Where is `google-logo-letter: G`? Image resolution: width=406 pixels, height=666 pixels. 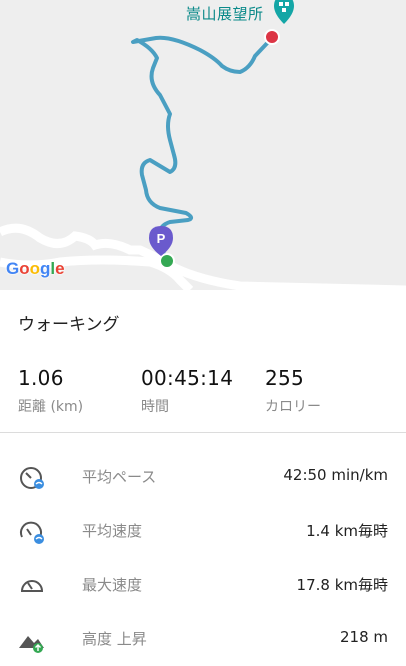 google-logo-letter: G is located at coordinates (13, 268).